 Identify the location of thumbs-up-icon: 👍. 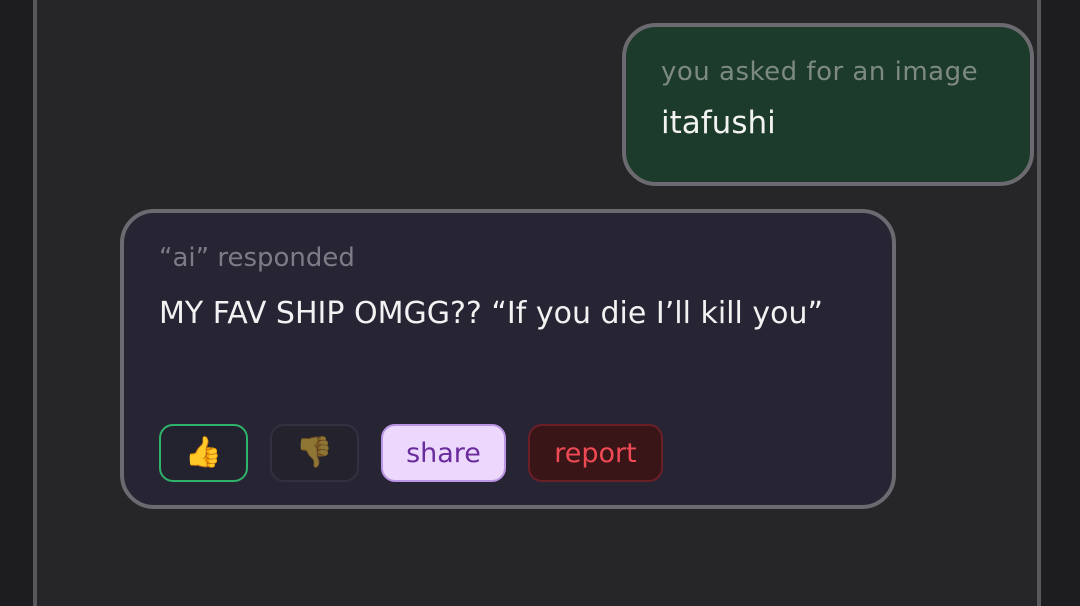
(203, 452).